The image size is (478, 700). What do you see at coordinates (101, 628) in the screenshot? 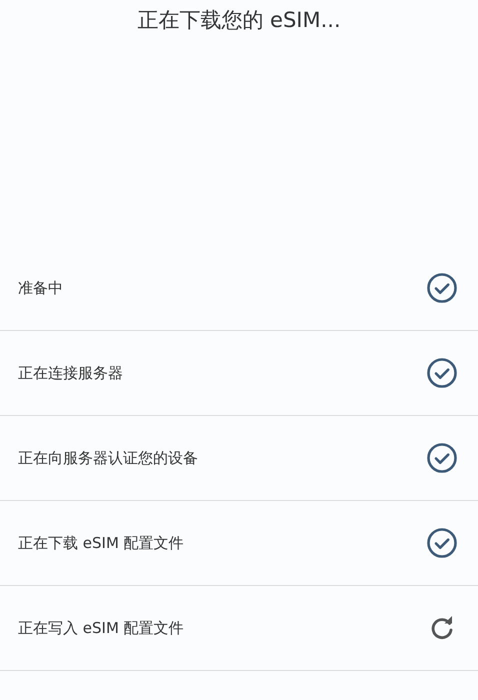
I see `step-label: 正在写入 eSIM 配置文件` at bounding box center [101, 628].